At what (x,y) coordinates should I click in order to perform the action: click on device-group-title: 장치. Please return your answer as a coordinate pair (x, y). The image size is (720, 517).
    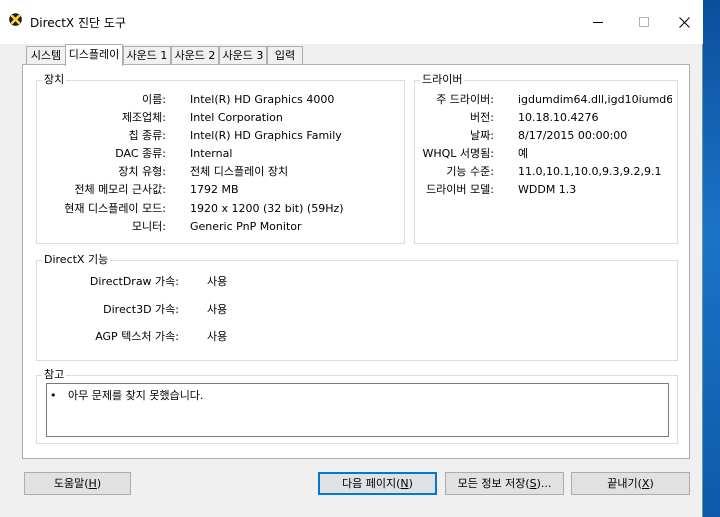
    Looking at the image, I should click on (54, 79).